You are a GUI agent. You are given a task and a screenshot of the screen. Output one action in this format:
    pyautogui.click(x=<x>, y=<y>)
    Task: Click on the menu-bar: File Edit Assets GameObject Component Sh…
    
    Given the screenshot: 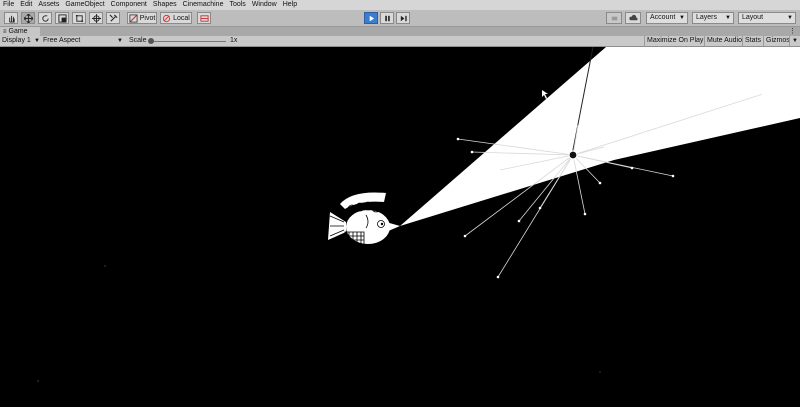 What is the action you would take?
    pyautogui.click(x=400, y=5)
    